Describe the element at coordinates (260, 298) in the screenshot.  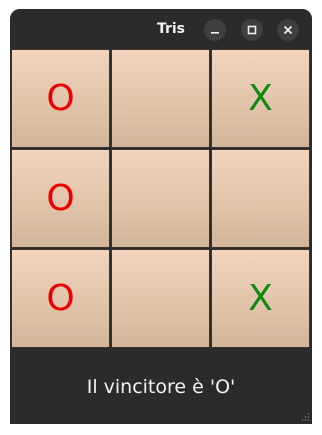
I see `board-cell-9: X` at that location.